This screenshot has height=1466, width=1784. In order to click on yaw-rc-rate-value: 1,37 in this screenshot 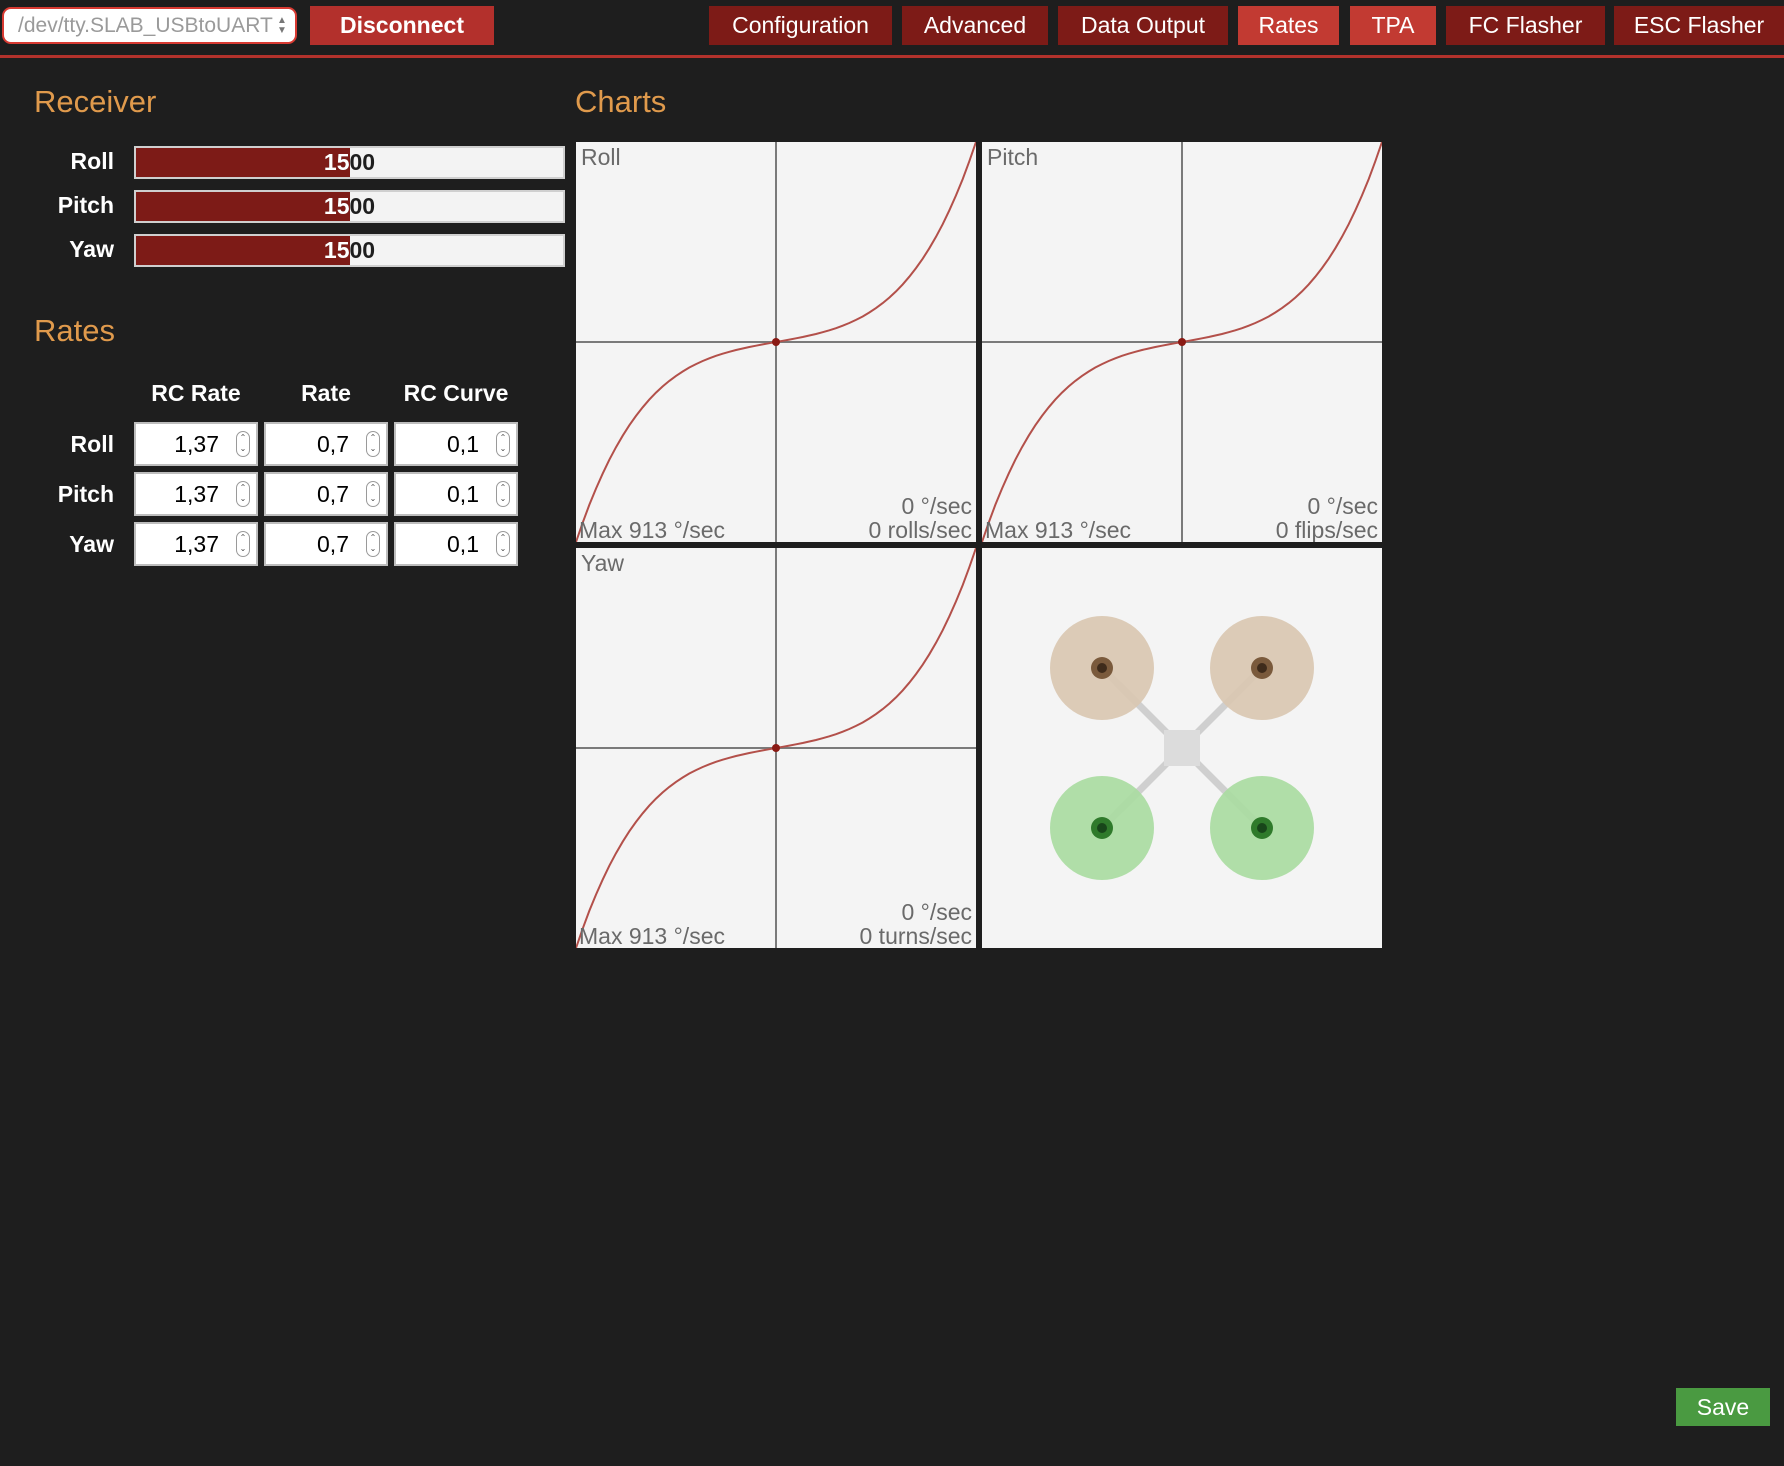, I will do `click(196, 544)`.